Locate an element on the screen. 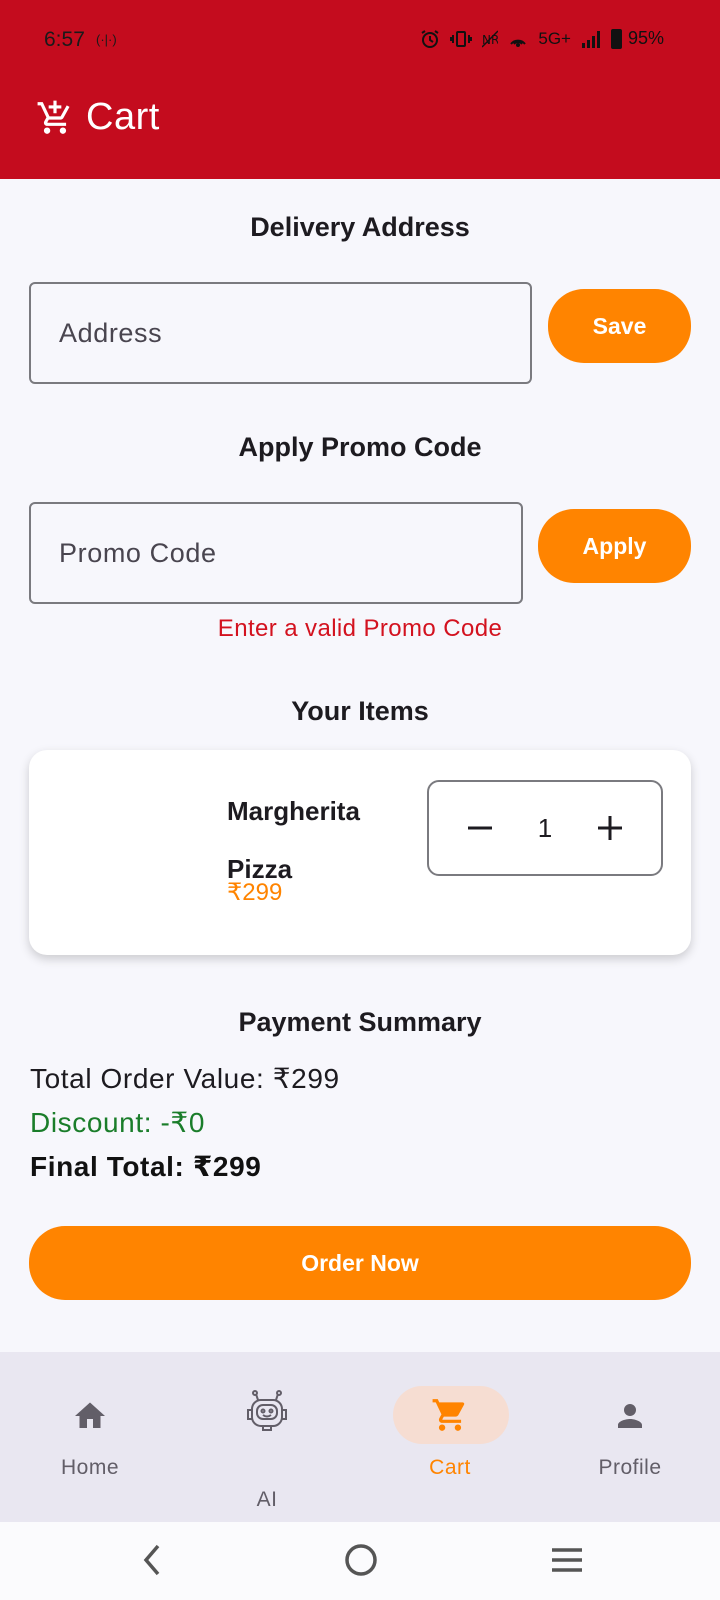 The width and height of the screenshot is (720, 1600). app-bar: 6:57 (·|·) NR 5G+ 95% Cart is located at coordinates (360, 89).